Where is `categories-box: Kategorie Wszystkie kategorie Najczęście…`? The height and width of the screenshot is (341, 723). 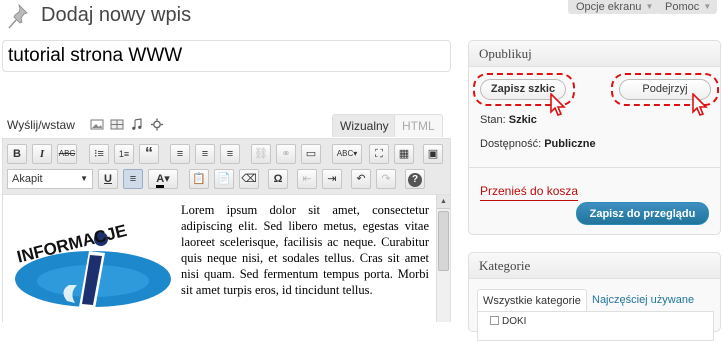
categories-box: Kategorie Wszystkie kategorie Najczęście… is located at coordinates (594, 296).